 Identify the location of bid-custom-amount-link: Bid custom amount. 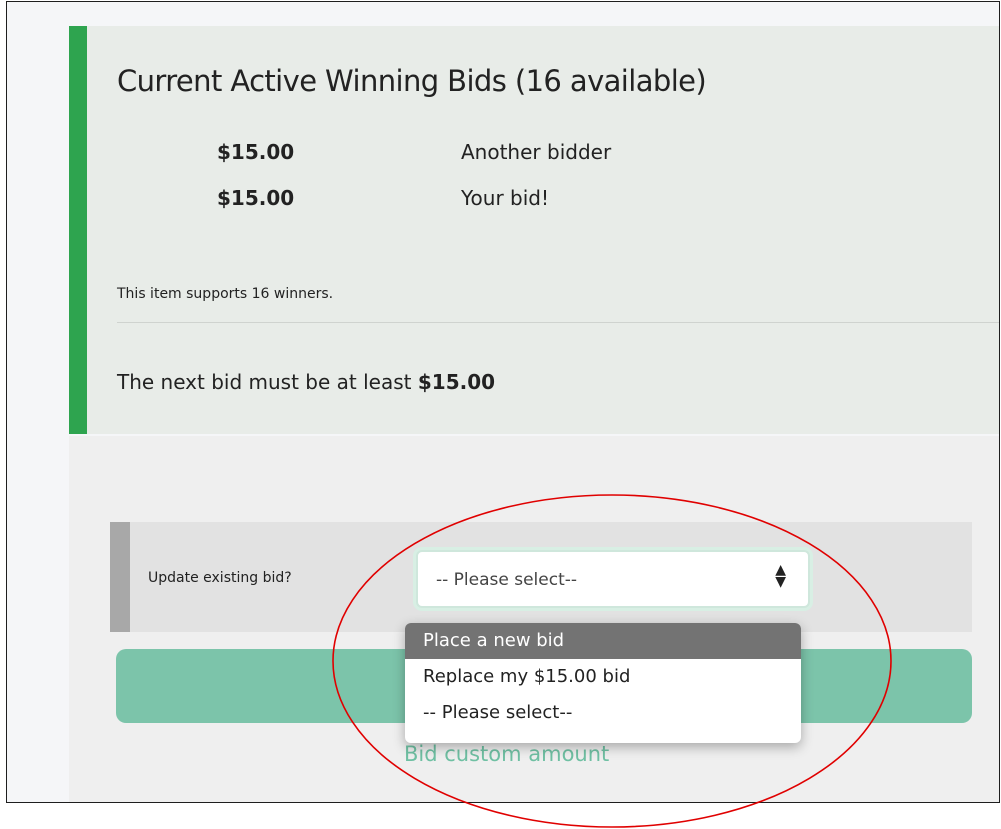
(506, 754).